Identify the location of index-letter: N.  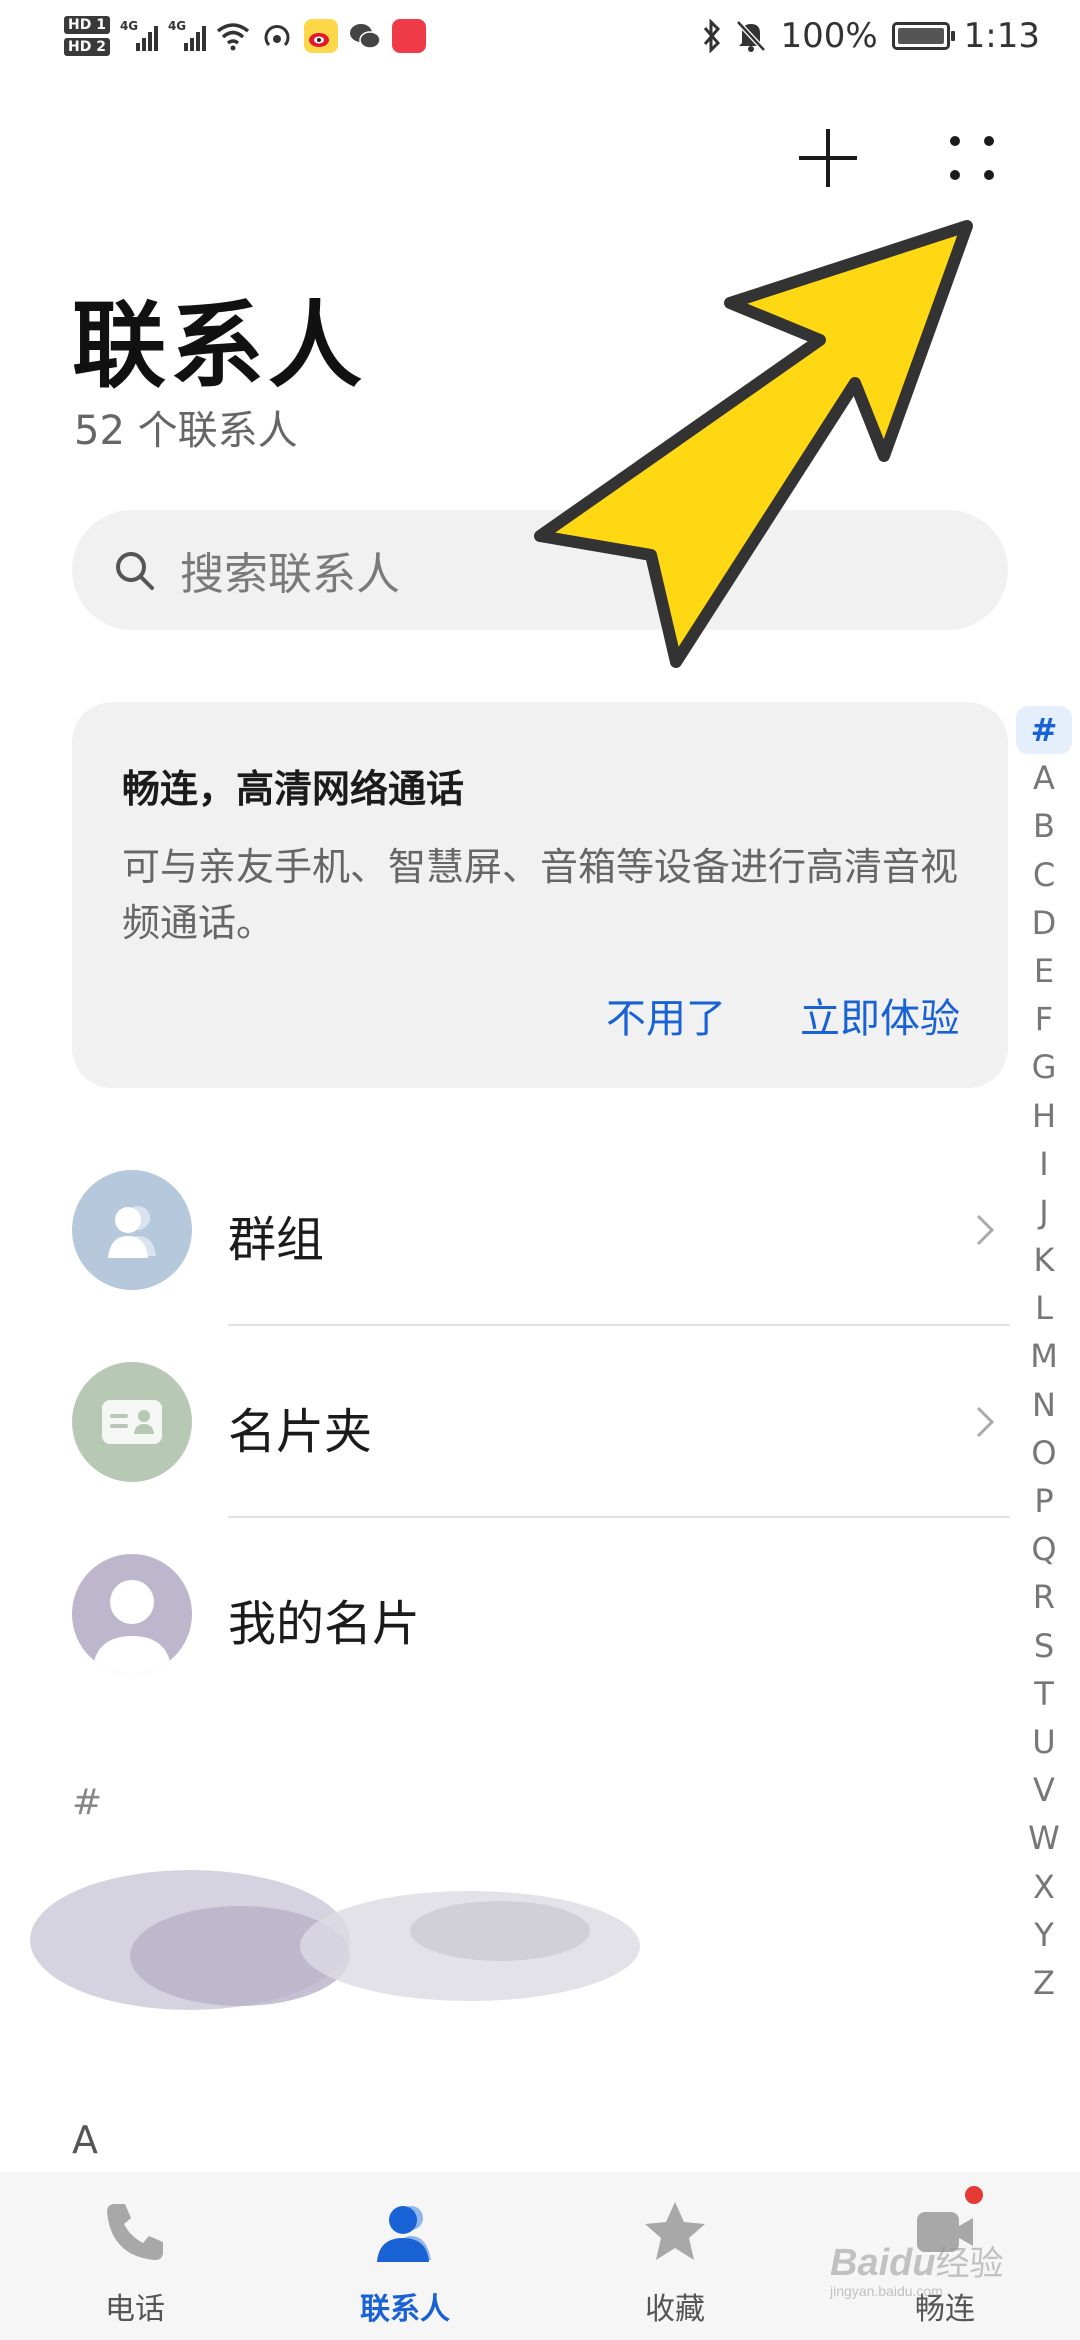
(1044, 1405).